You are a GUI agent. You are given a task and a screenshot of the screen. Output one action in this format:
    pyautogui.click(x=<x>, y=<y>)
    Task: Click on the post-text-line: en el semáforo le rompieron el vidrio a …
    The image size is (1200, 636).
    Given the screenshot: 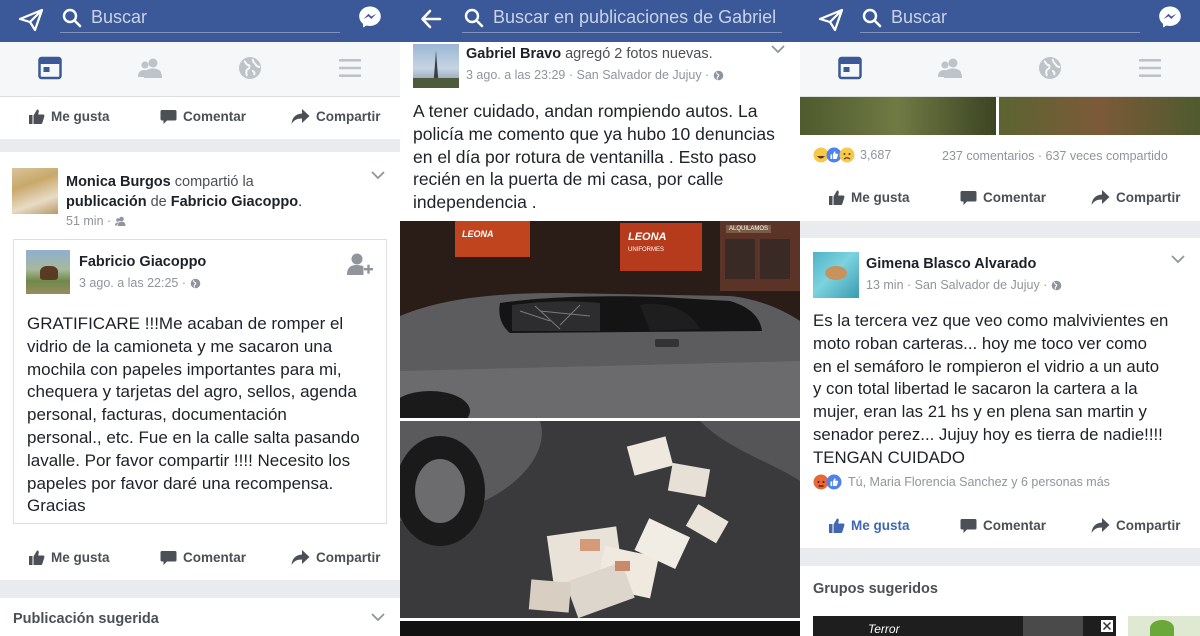 What is the action you would take?
    pyautogui.click(x=986, y=366)
    